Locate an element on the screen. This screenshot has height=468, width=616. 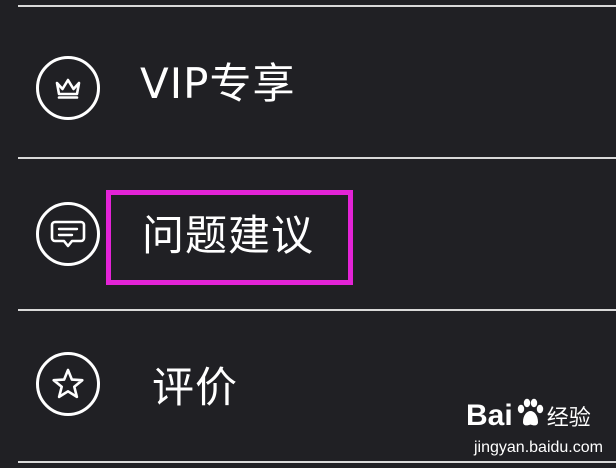
highlight-annotation-box is located at coordinates (229, 237).